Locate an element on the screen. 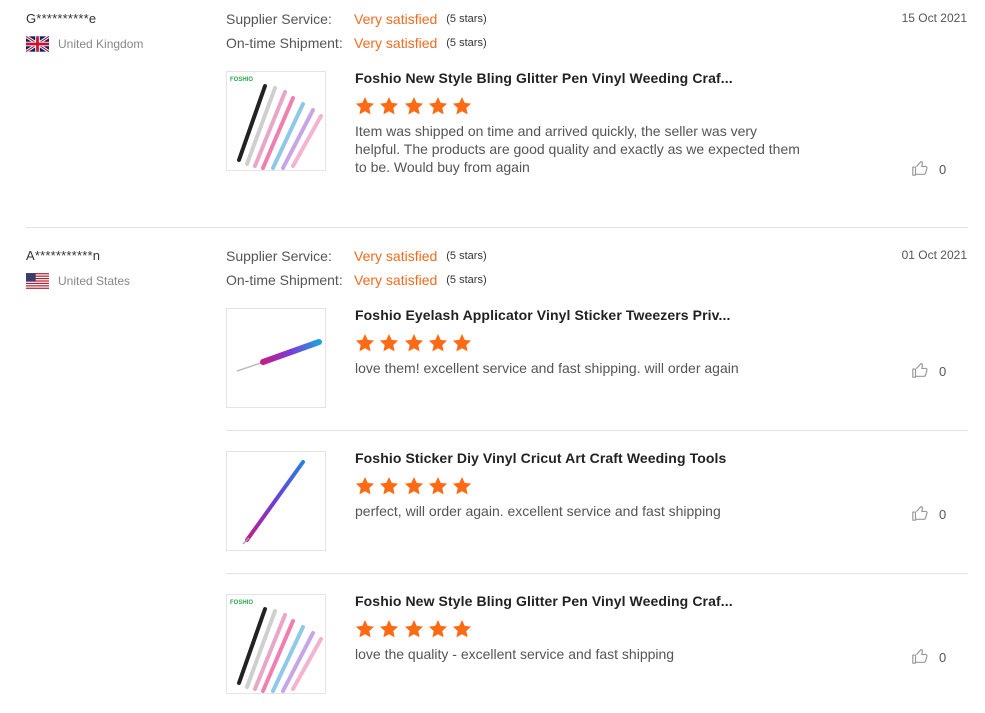 The height and width of the screenshot is (713, 985). country-label: United States is located at coordinates (94, 281).